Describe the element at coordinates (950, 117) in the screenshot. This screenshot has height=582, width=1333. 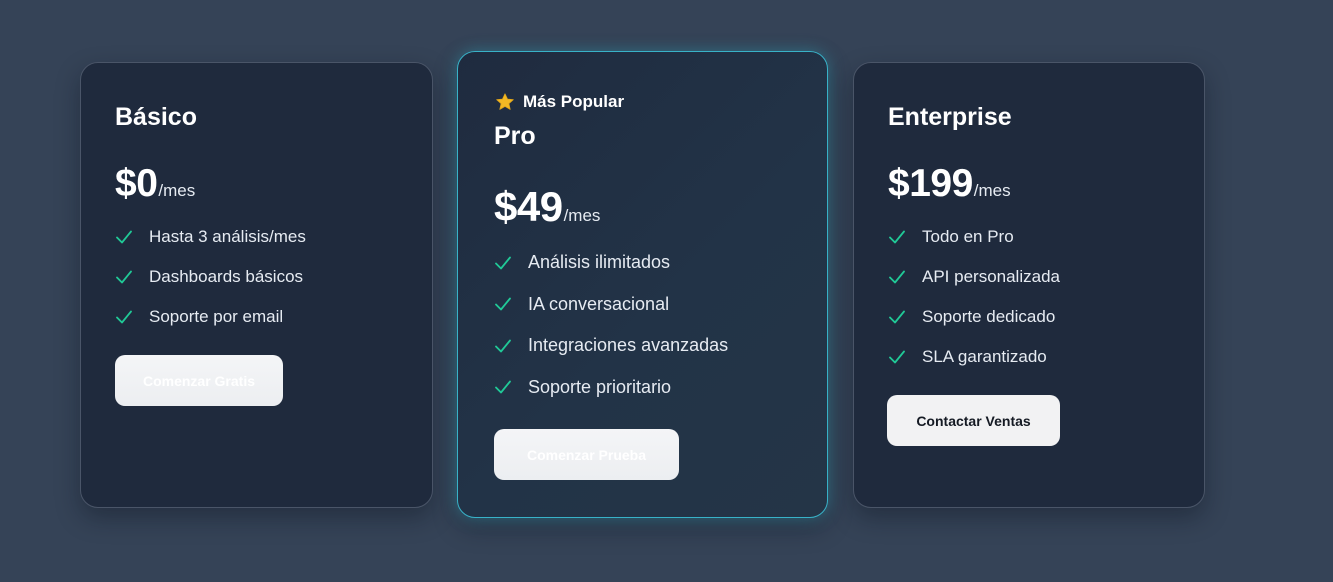
I see `plan-name: Enterprise` at that location.